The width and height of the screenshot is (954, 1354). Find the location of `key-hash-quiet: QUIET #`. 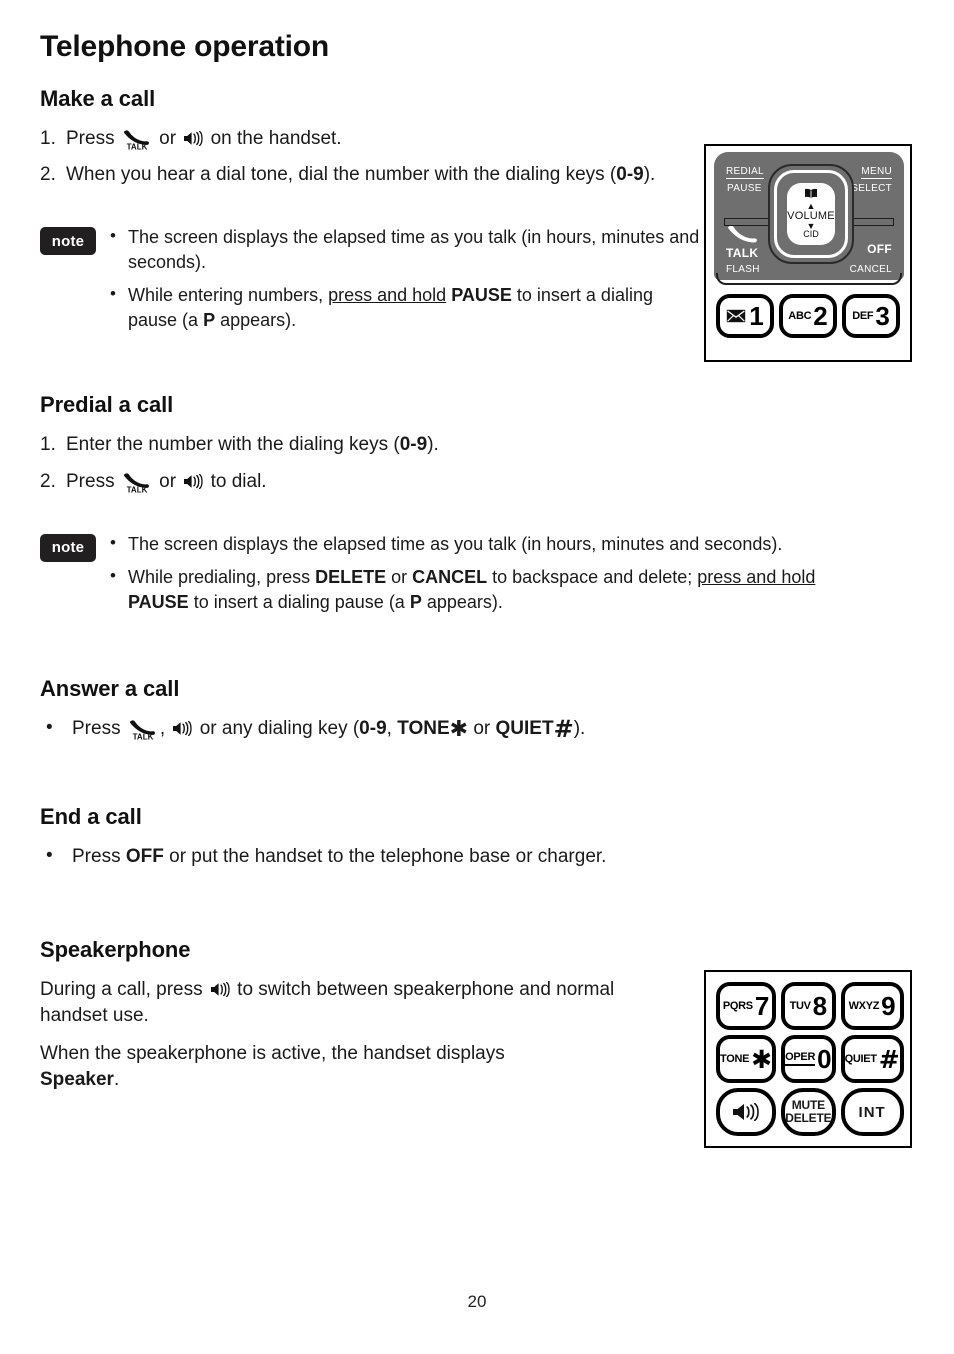

key-hash-quiet: QUIET # is located at coordinates (872, 1059).